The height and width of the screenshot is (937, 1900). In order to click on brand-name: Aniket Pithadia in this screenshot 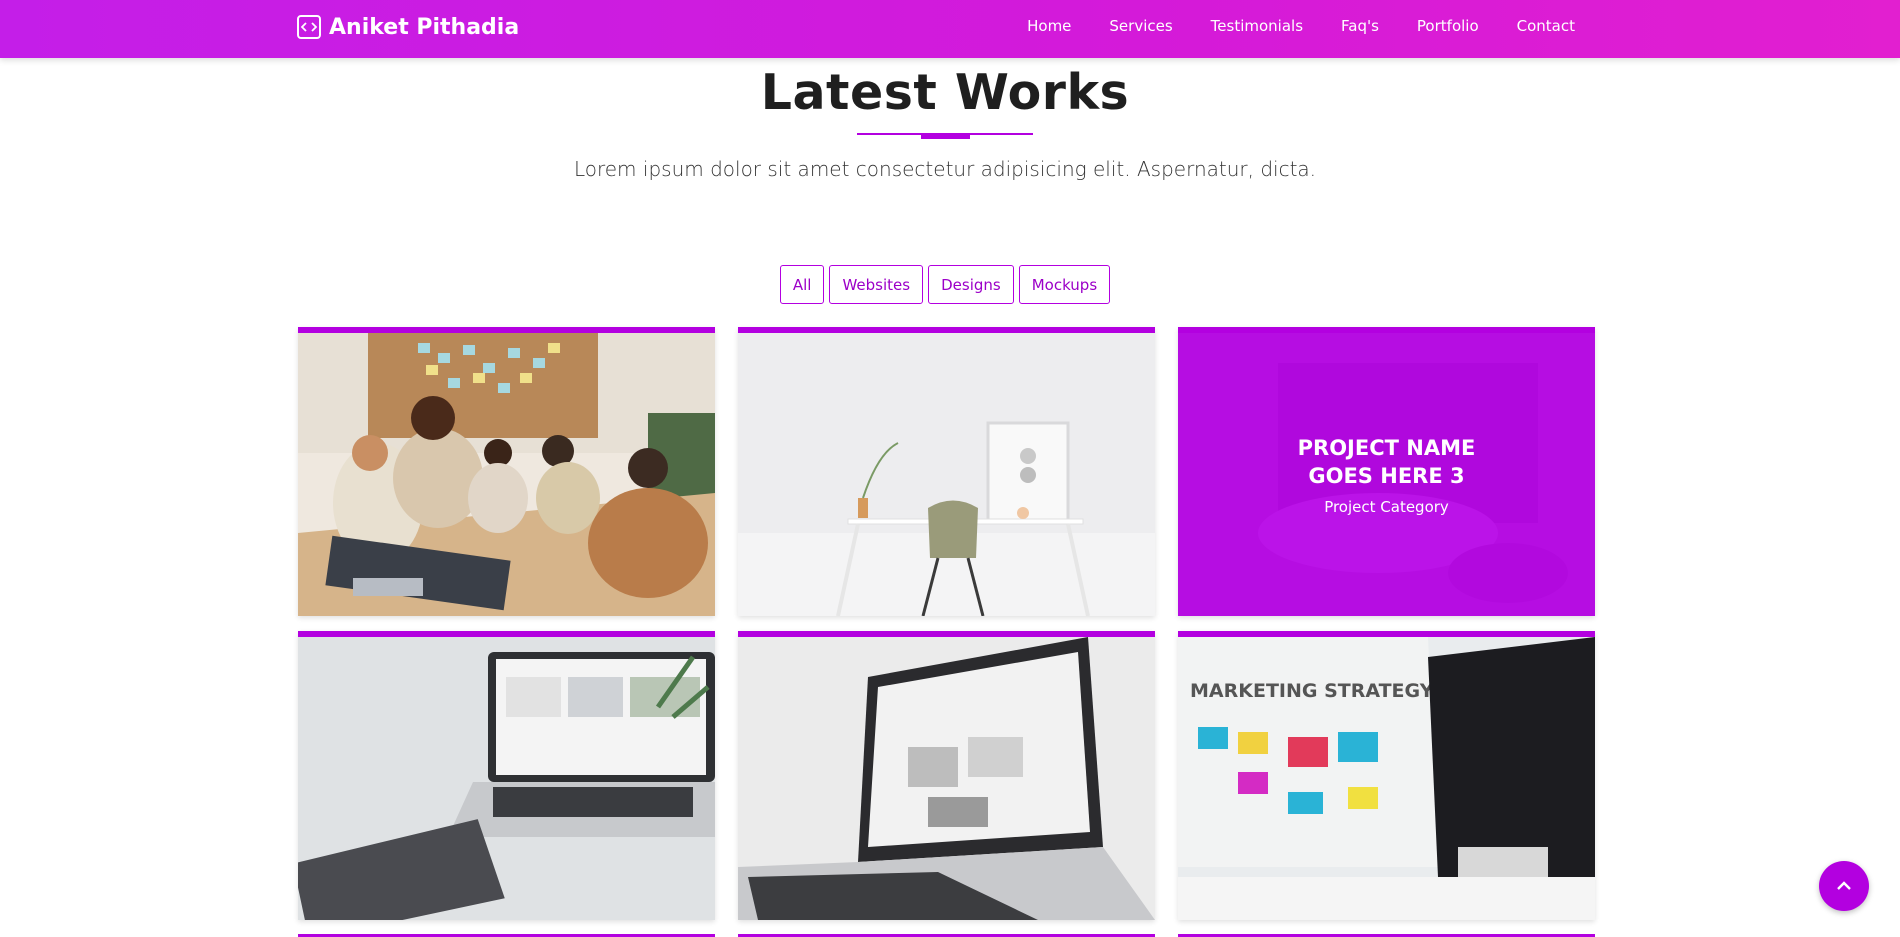, I will do `click(424, 27)`.